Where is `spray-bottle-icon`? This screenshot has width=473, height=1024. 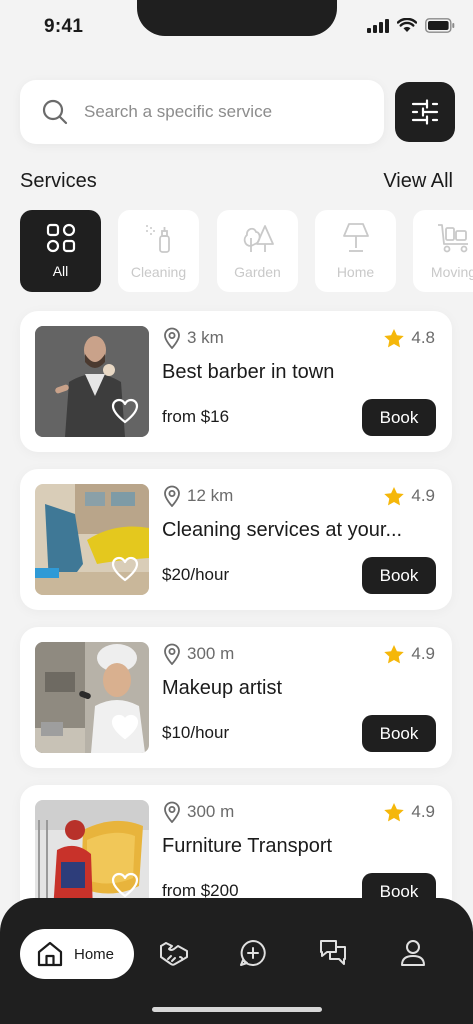 spray-bottle-icon is located at coordinates (157, 239).